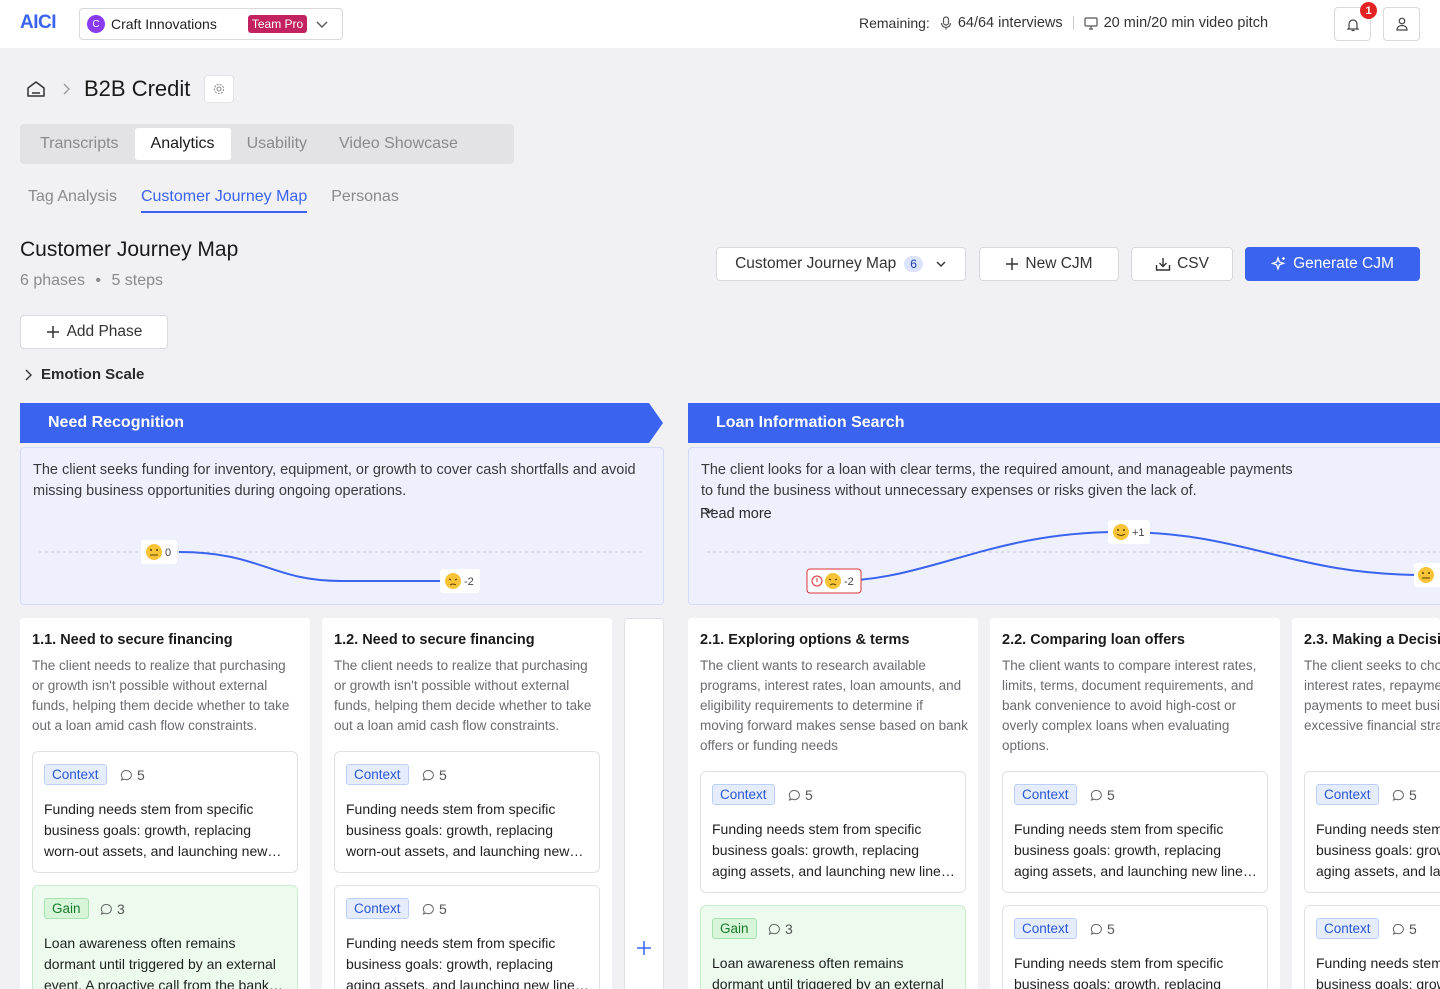 The image size is (1440, 989). I want to click on tab-usability: Usability, so click(277, 144).